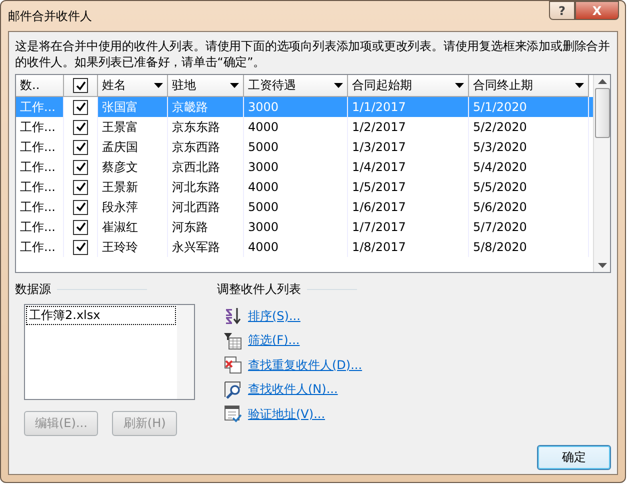 The image size is (628, 485). Describe the element at coordinates (206, 227) in the screenshot. I see `table-cell: 河东路` at that location.